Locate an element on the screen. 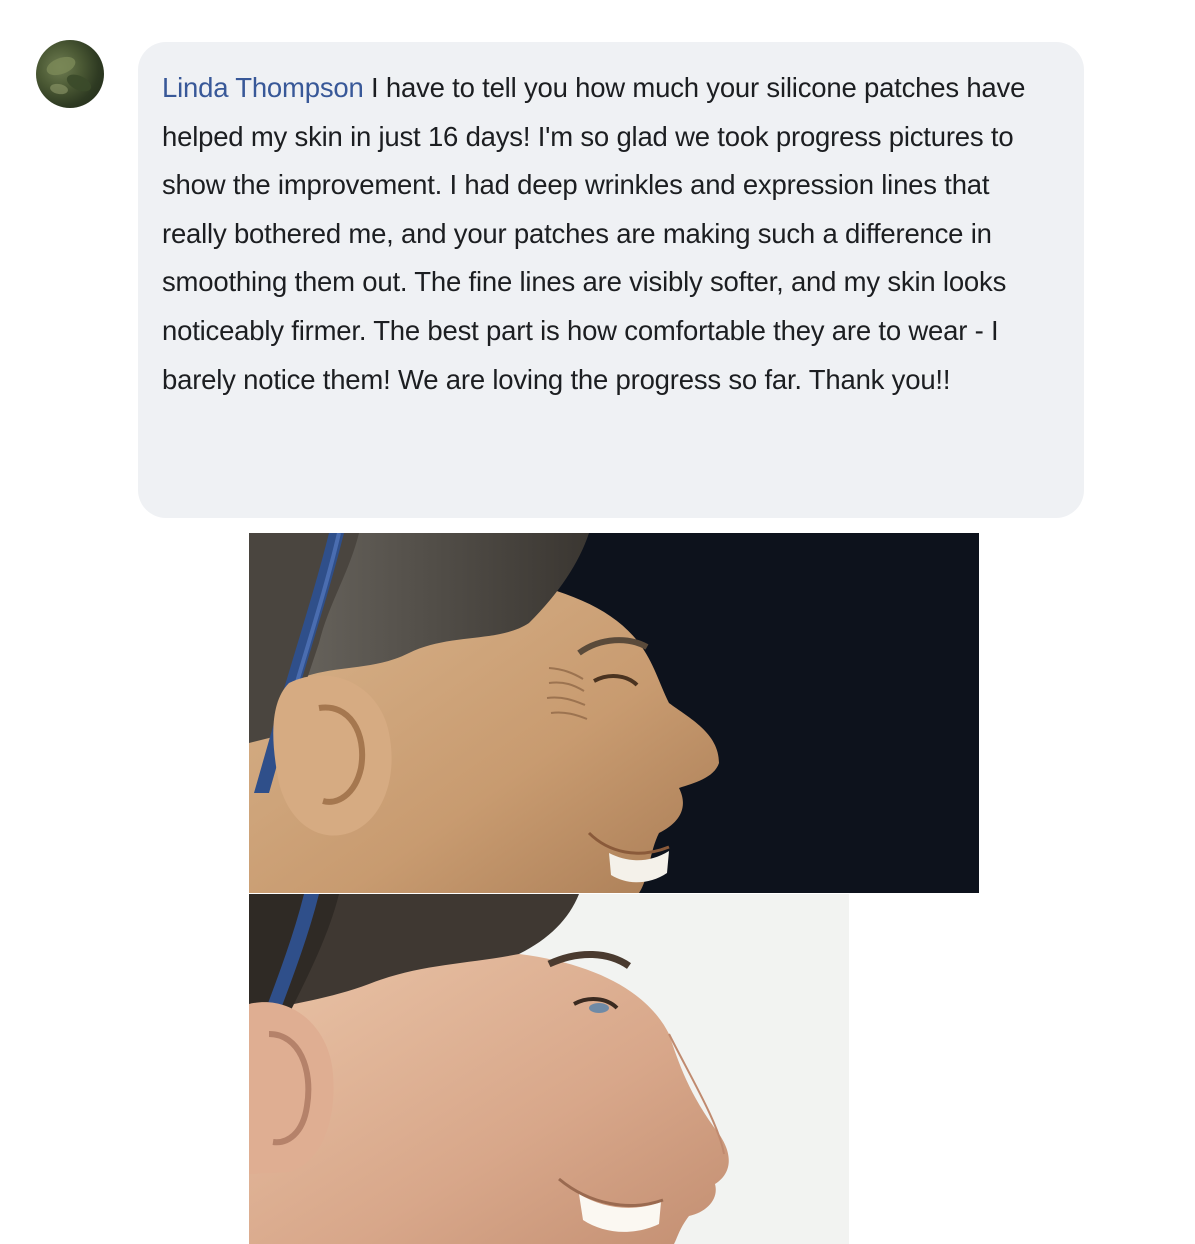 This screenshot has width=1195, height=1244. avatar is located at coordinates (70, 74).